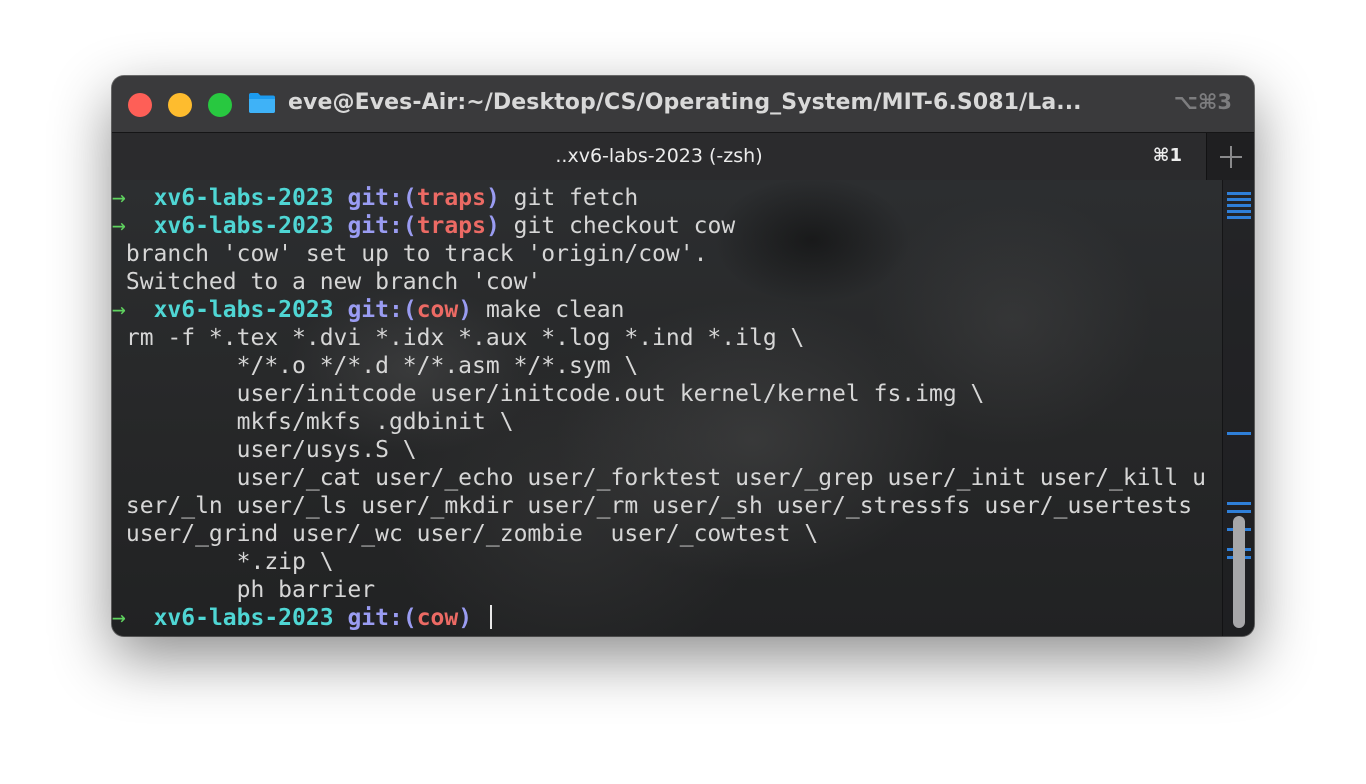  What do you see at coordinates (180, 105) in the screenshot?
I see `minimize-button` at bounding box center [180, 105].